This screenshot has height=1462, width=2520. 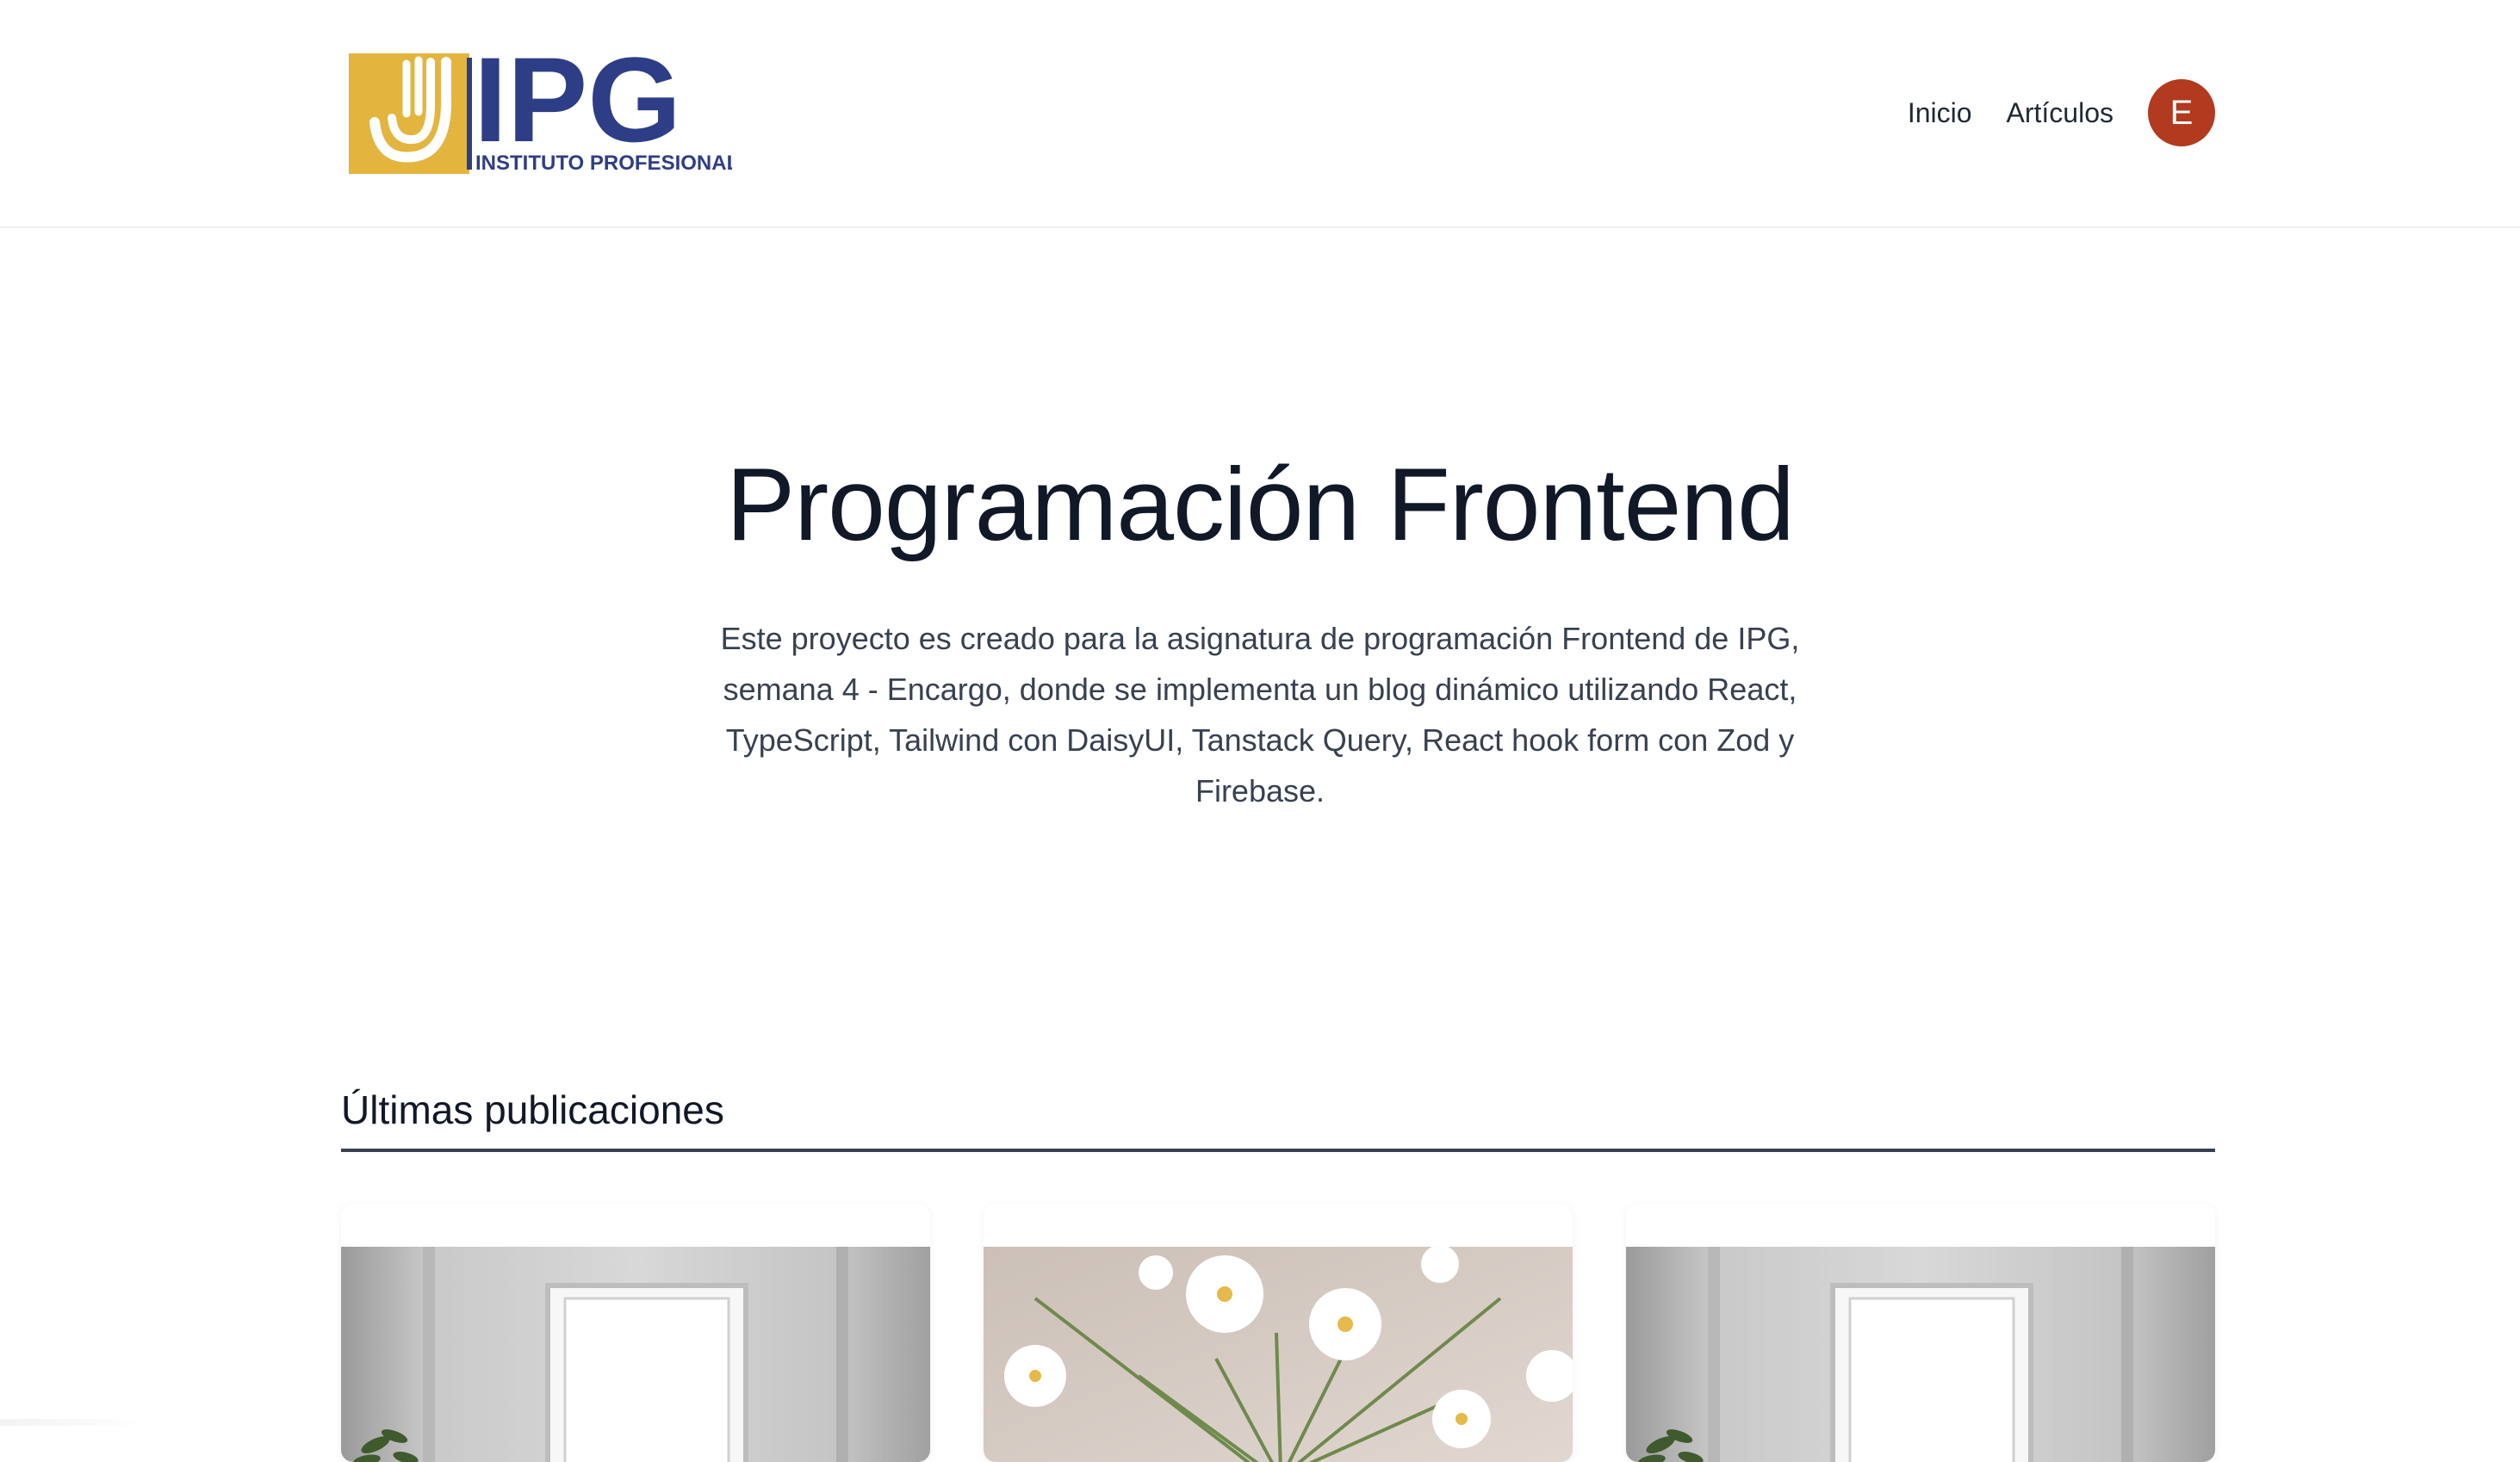 I want to click on main-nav: Inicio Artículos E, so click(x=2062, y=113).